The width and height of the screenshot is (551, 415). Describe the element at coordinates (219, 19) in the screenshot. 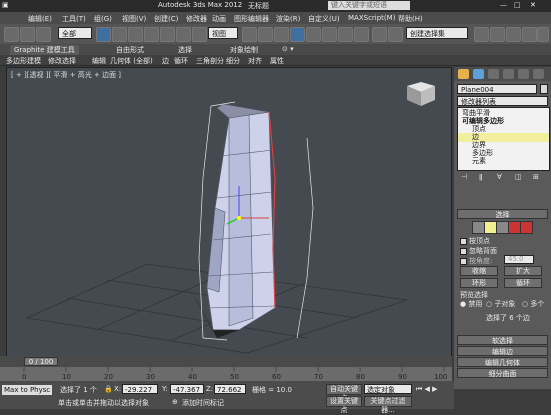

I see `menu-animation: 动画` at that location.